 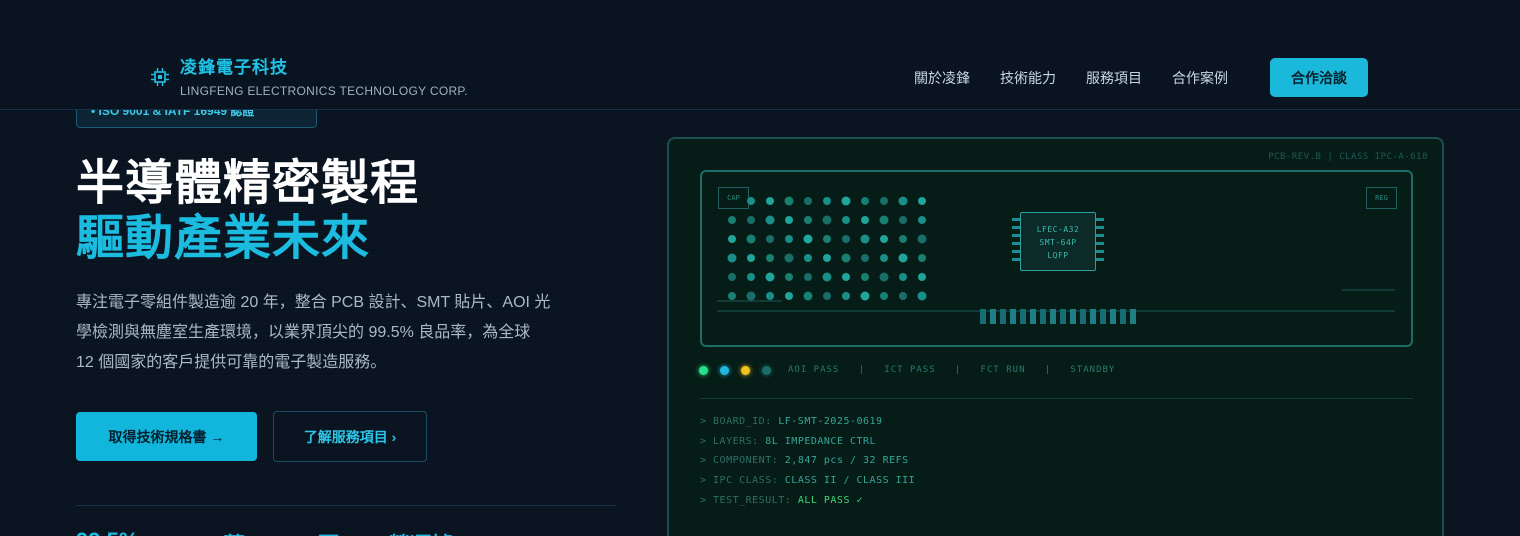 I want to click on nav-links: 關於凌鋒 技術能力 服務項目 合作案例, so click(x=1086, y=78).